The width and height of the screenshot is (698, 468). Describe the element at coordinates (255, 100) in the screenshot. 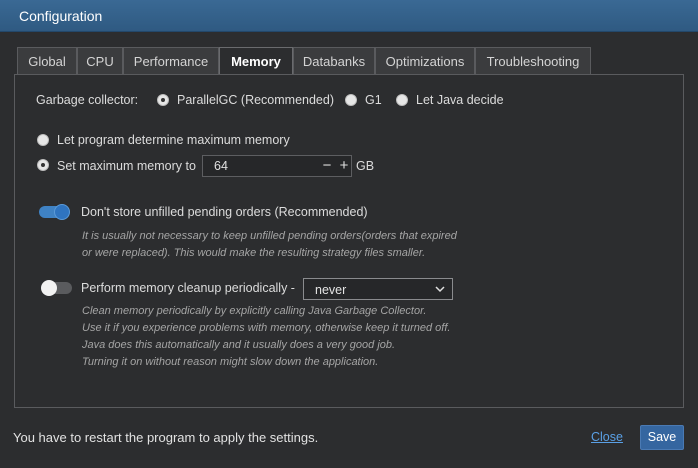

I see `gc-parallel-label: ParallelGC (Recommended)` at that location.